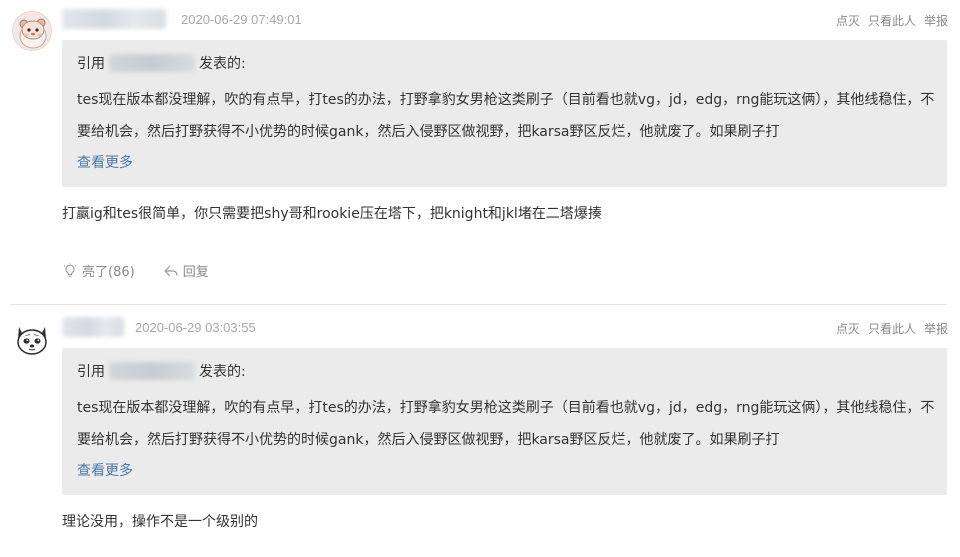 This screenshot has height=557, width=960. I want to click on comment-timestamp: 2020-06-29 07:49:01, so click(241, 19).